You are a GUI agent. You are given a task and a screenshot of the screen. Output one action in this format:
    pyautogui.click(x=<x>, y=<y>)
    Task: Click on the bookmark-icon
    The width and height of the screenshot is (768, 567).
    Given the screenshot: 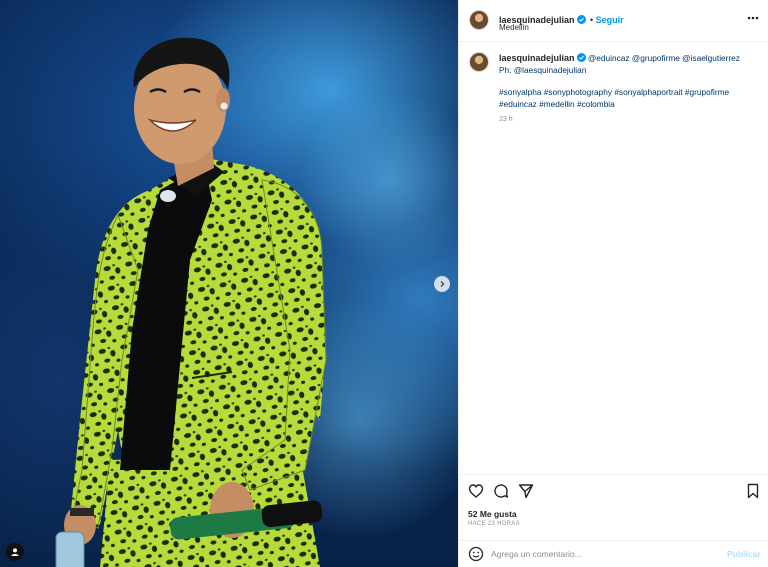 What is the action you would take?
    pyautogui.click(x=753, y=491)
    